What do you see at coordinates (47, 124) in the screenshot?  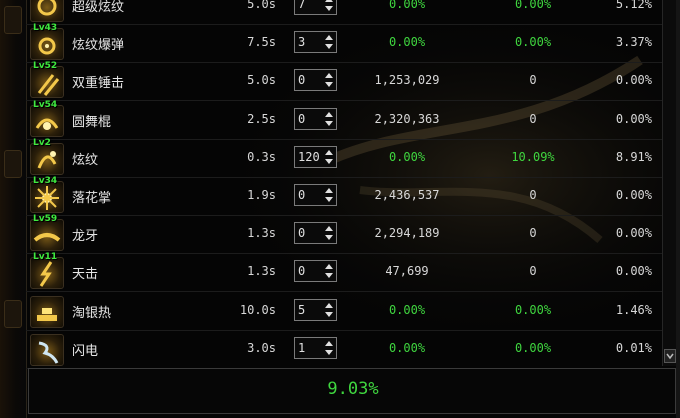 I see `spin-staff-icon` at bounding box center [47, 124].